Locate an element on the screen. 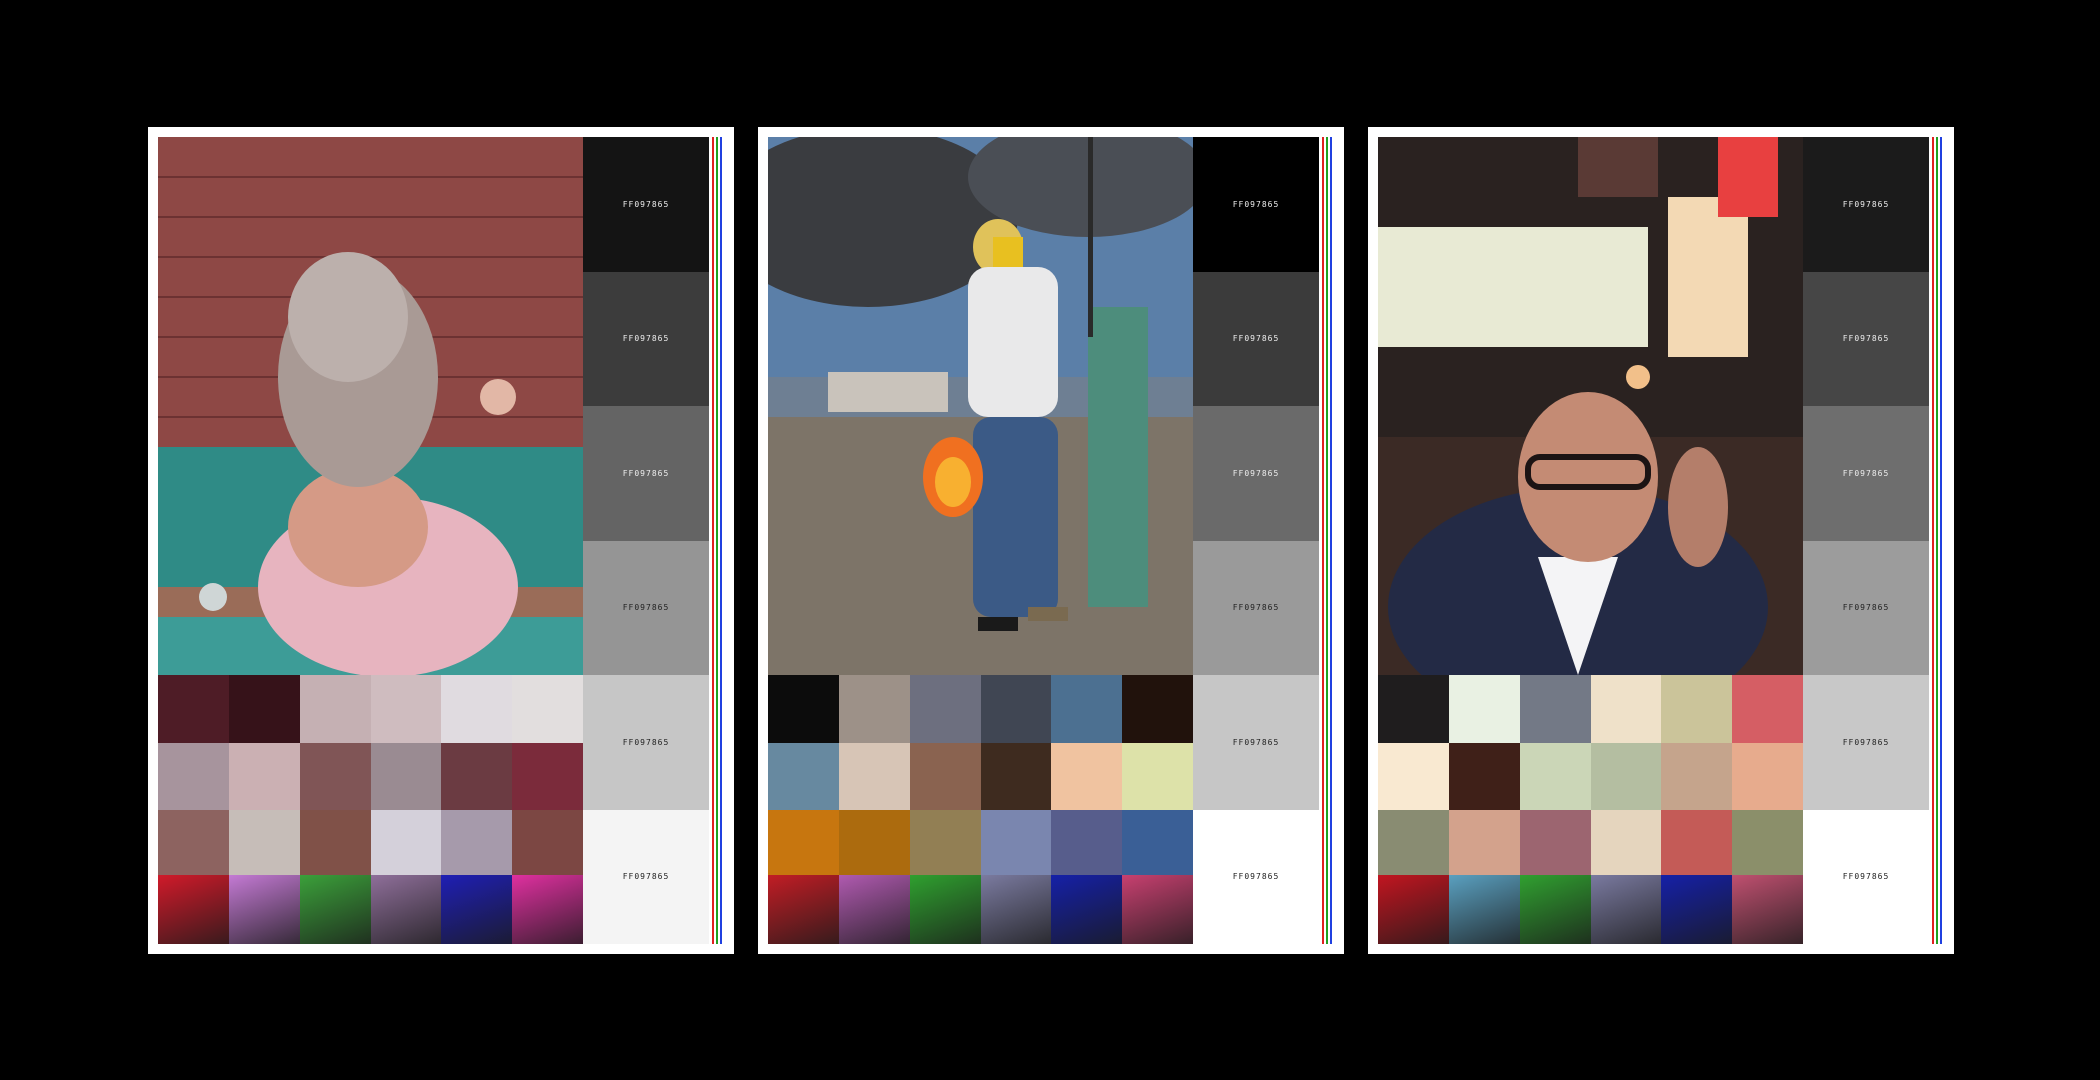  photo-man-fire-image is located at coordinates (980, 406).